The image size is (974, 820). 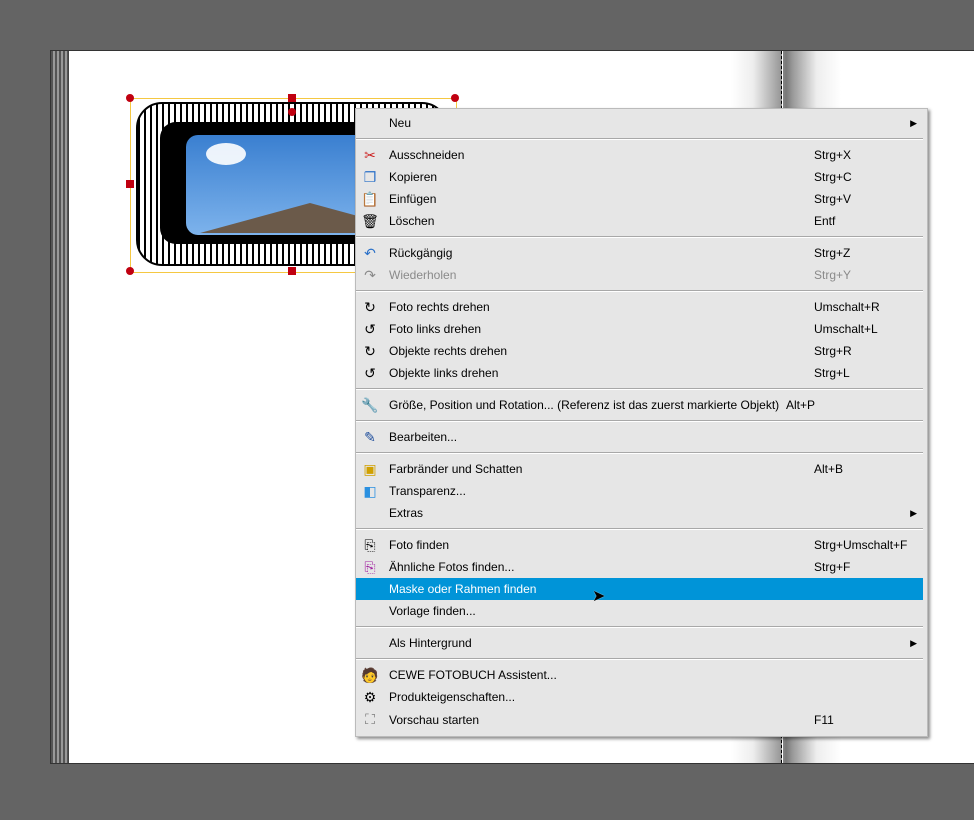 I want to click on menu-item-undo: ↶ Rückgängig Strg+Z, so click(x=641, y=253).